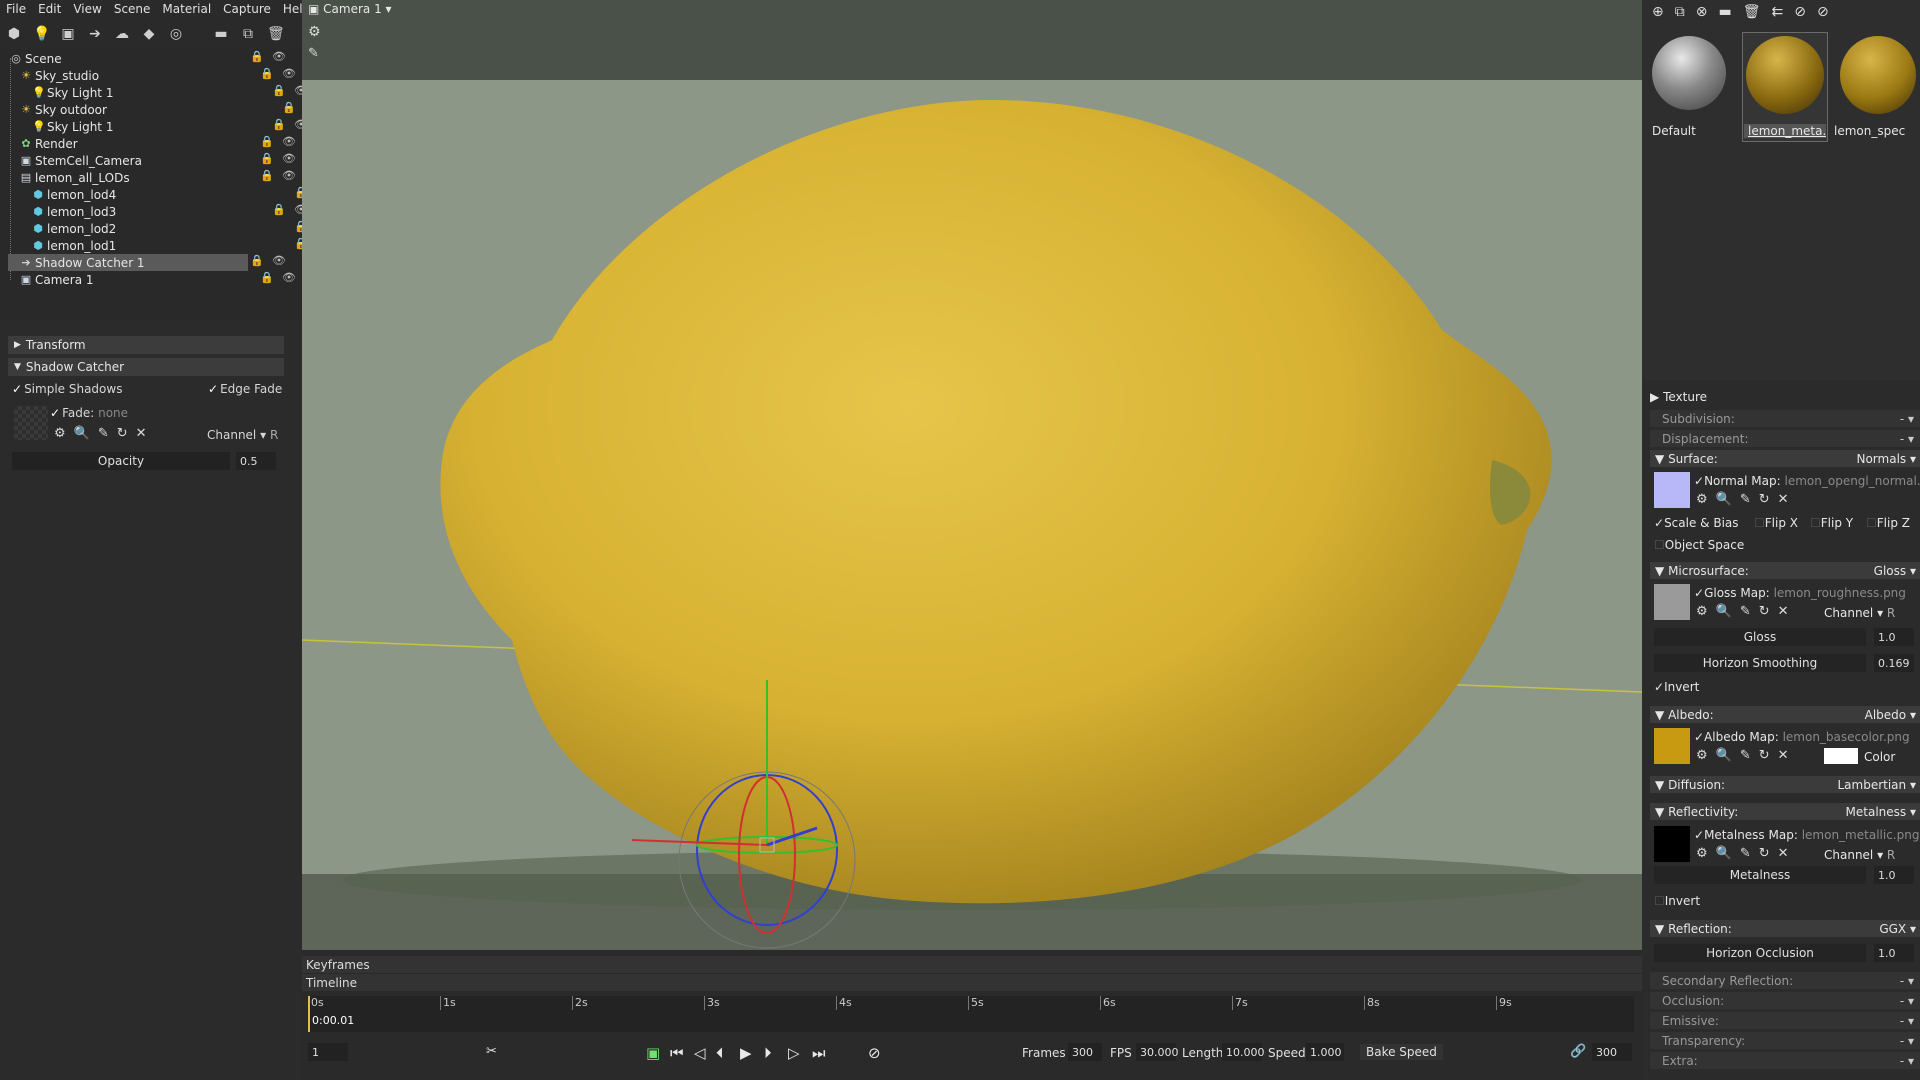 This screenshot has width=1920, height=1080. I want to click on scale-bias-checkbox: ✓Scale & Bias, so click(1696, 523).